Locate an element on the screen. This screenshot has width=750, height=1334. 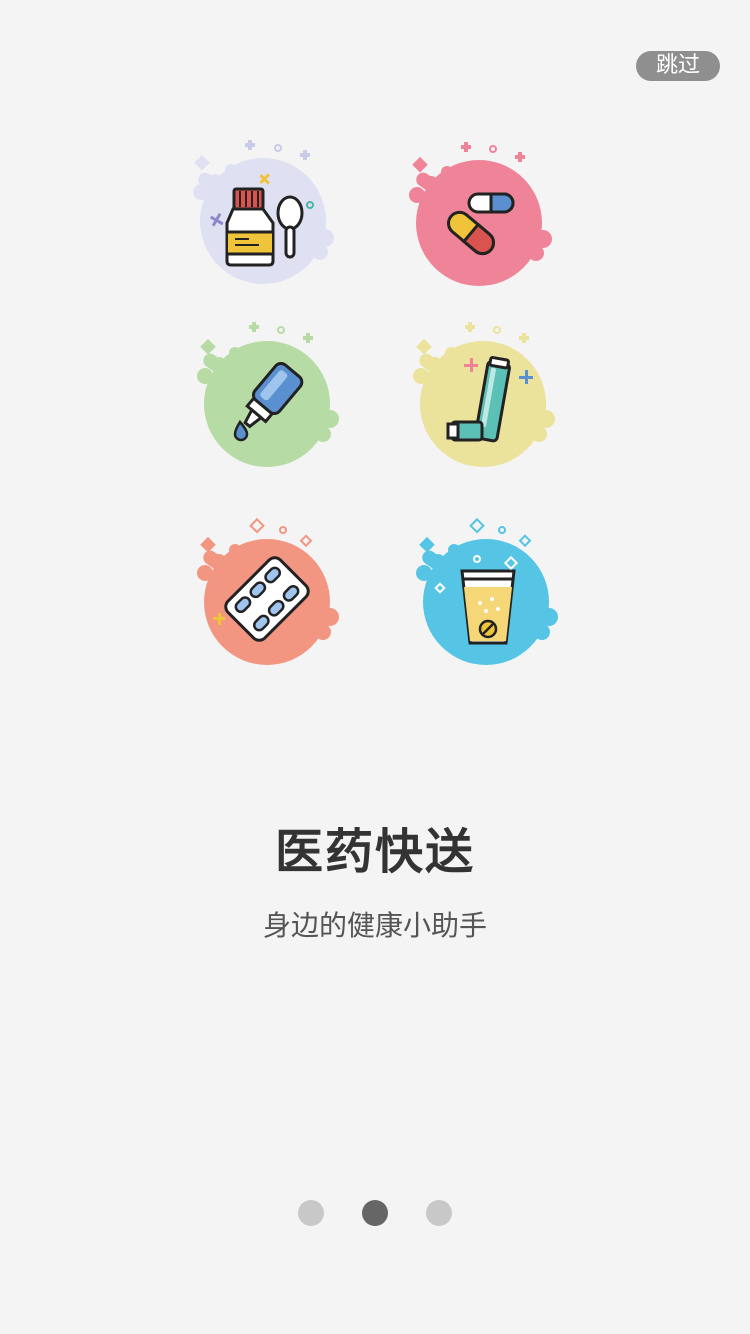
page-dot-2-active is located at coordinates (375, 1213).